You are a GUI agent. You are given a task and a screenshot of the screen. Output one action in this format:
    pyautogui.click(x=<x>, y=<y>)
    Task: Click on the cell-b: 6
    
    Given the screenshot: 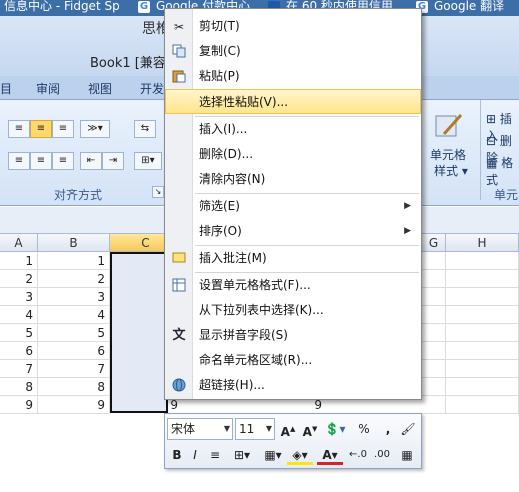 What is the action you would take?
    pyautogui.click(x=74, y=351)
    